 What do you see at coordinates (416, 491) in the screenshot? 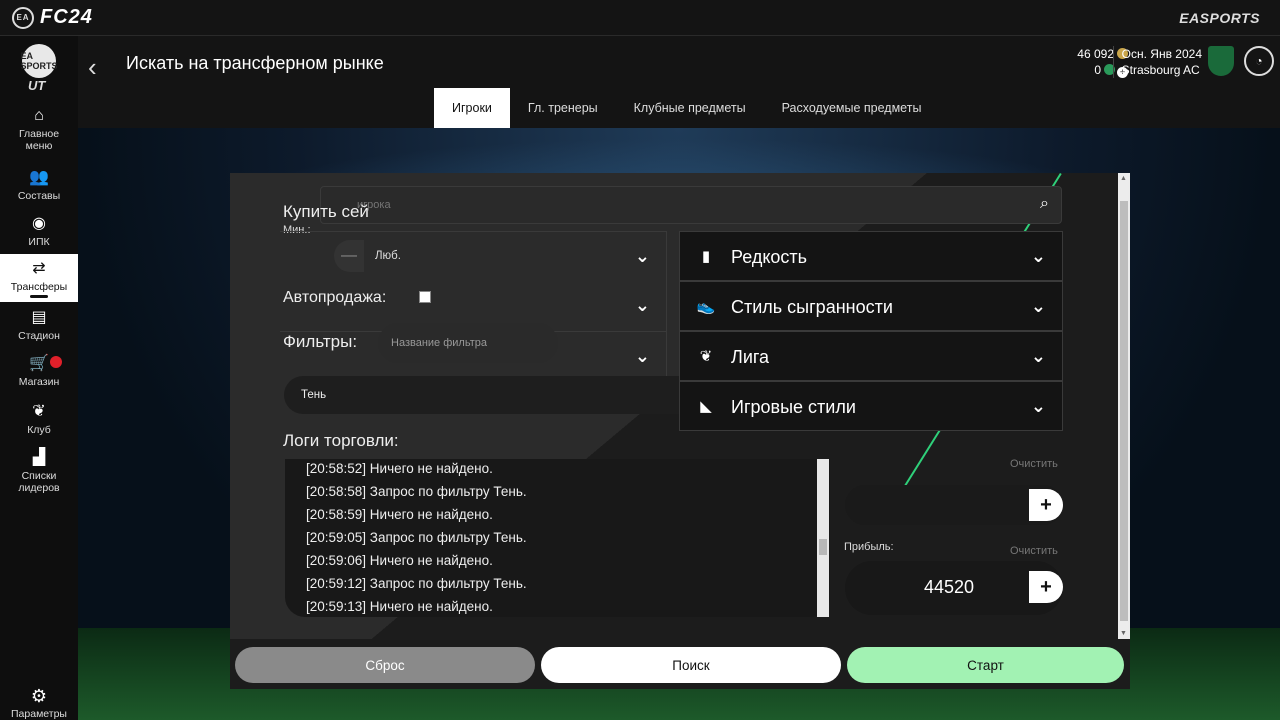
I see `log-line: [20:58:58] Запрос по фильтру Тень.` at bounding box center [416, 491].